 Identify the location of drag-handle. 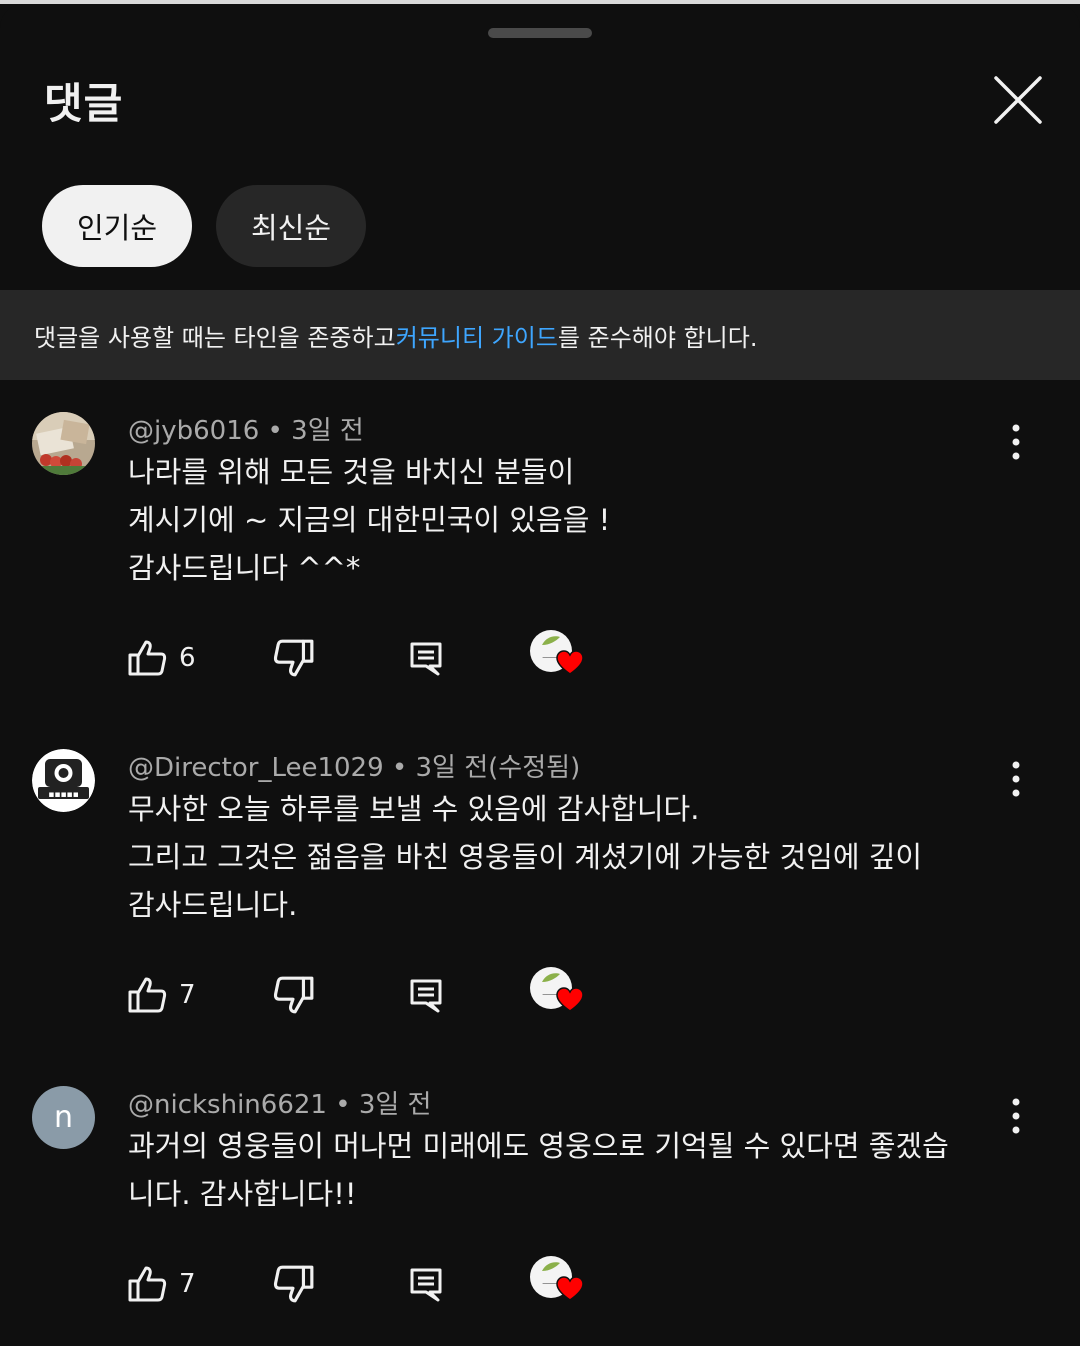
(540, 33).